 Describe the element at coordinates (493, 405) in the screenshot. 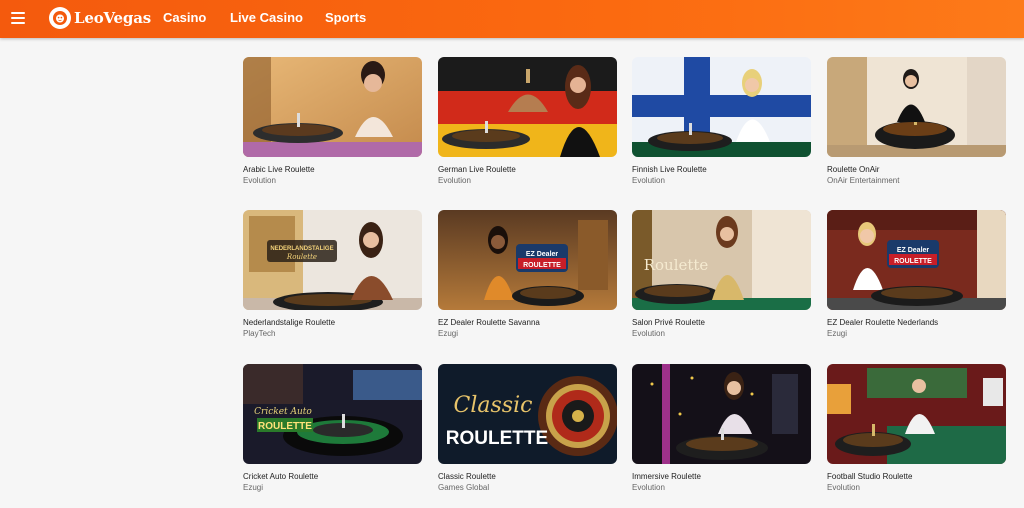

I see `svg-text: Classic` at that location.